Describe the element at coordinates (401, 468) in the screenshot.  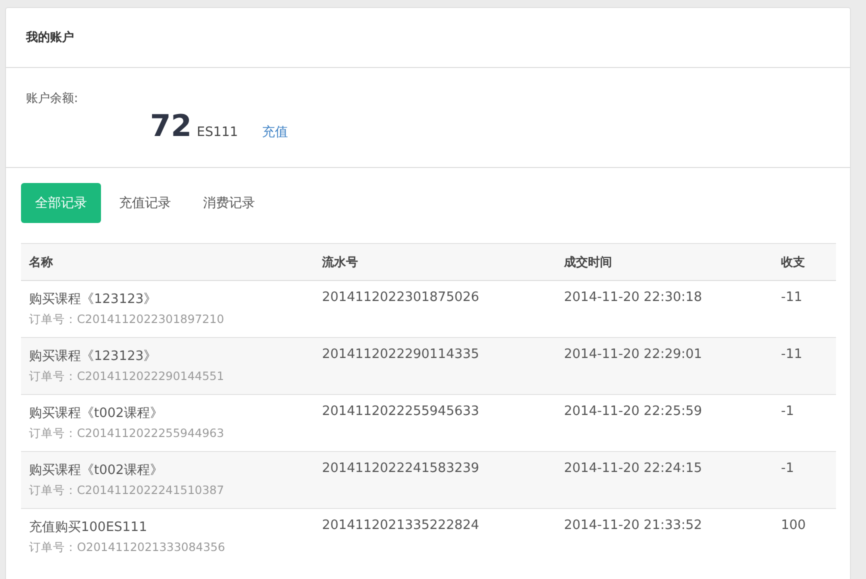
I see `serial-number: 2014112022241583239` at that location.